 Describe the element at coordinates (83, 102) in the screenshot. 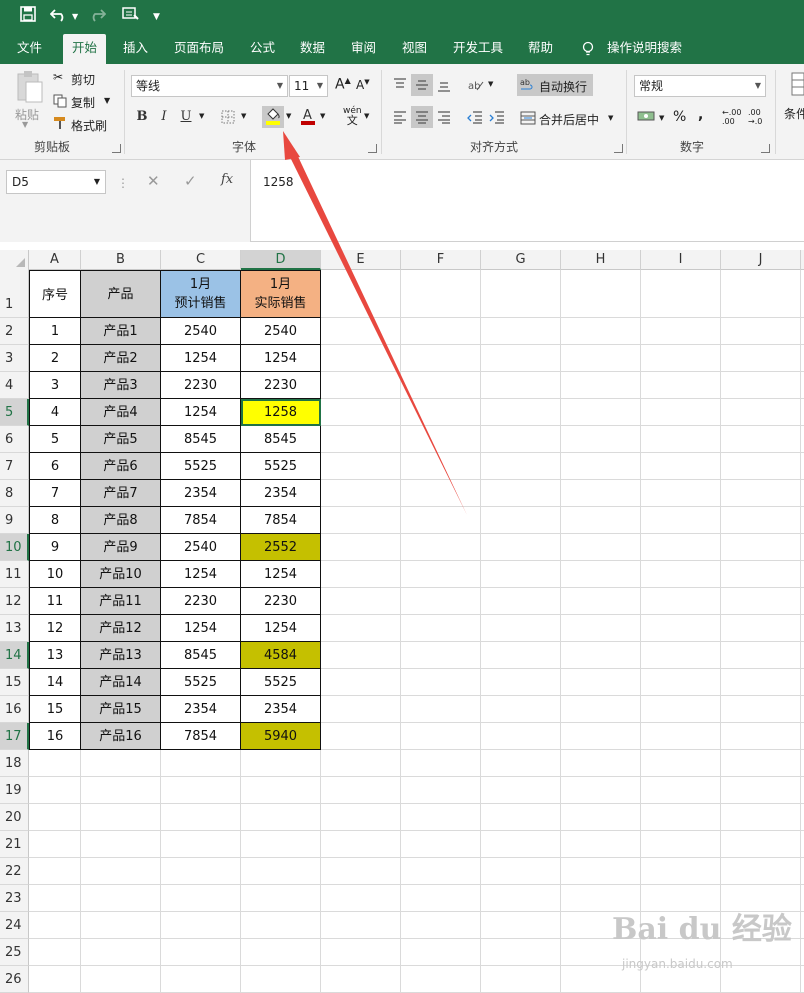

I see `copy-label: 复制` at that location.